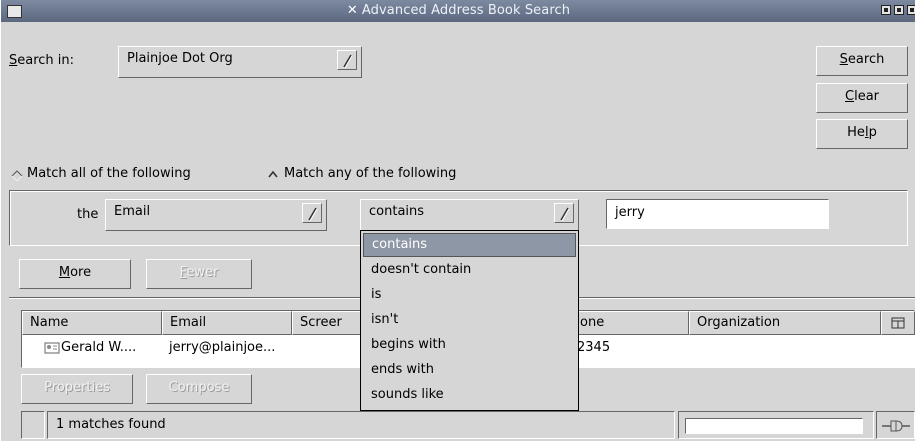 The height and width of the screenshot is (441, 915). I want to click on connection-plug-icon, so click(896, 426).